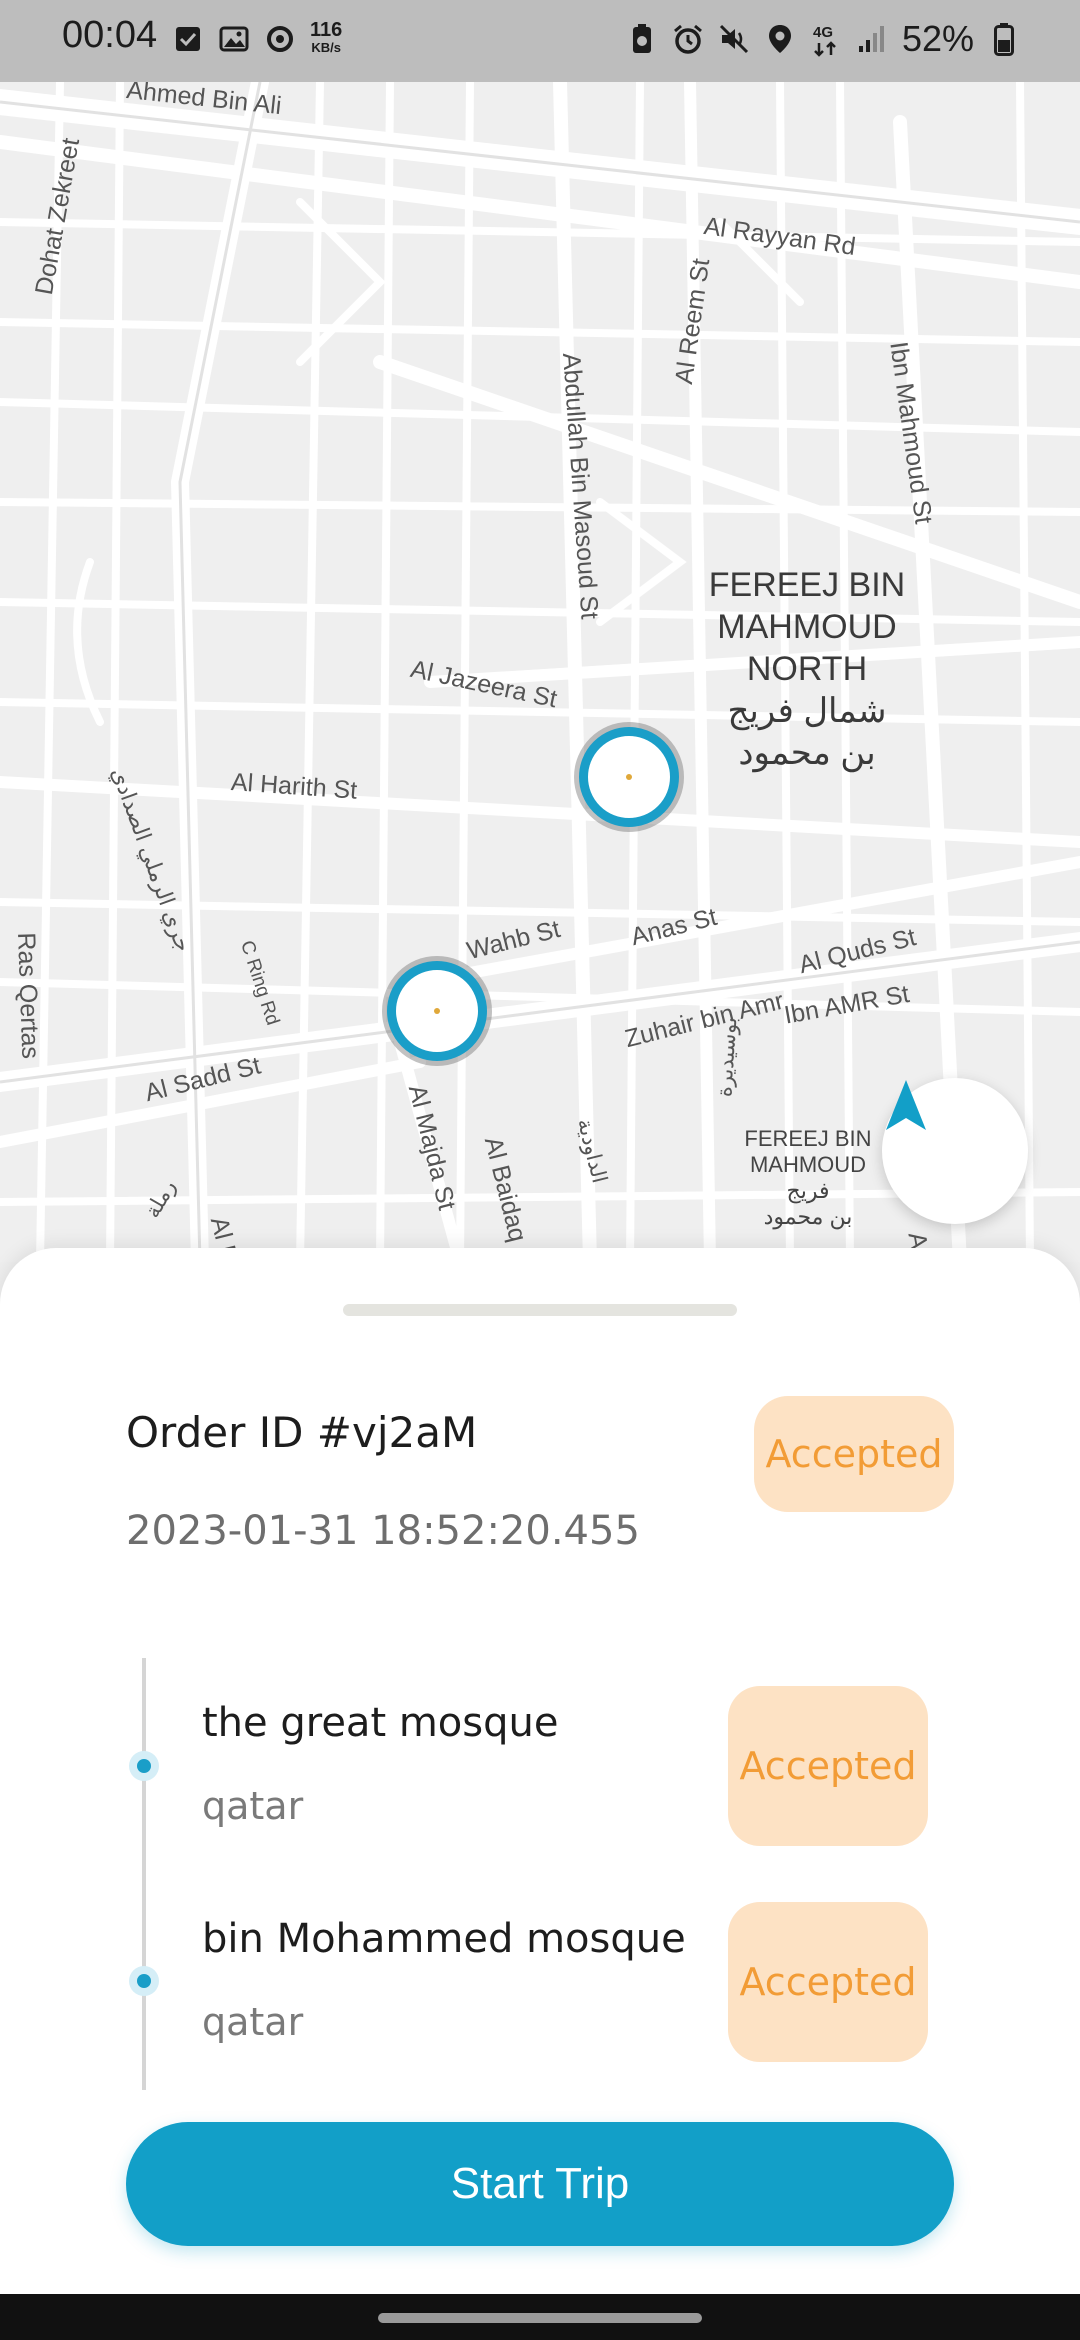 The width and height of the screenshot is (1080, 2340). What do you see at coordinates (854, 1454) in the screenshot?
I see `order-status-badge: Accepted` at bounding box center [854, 1454].